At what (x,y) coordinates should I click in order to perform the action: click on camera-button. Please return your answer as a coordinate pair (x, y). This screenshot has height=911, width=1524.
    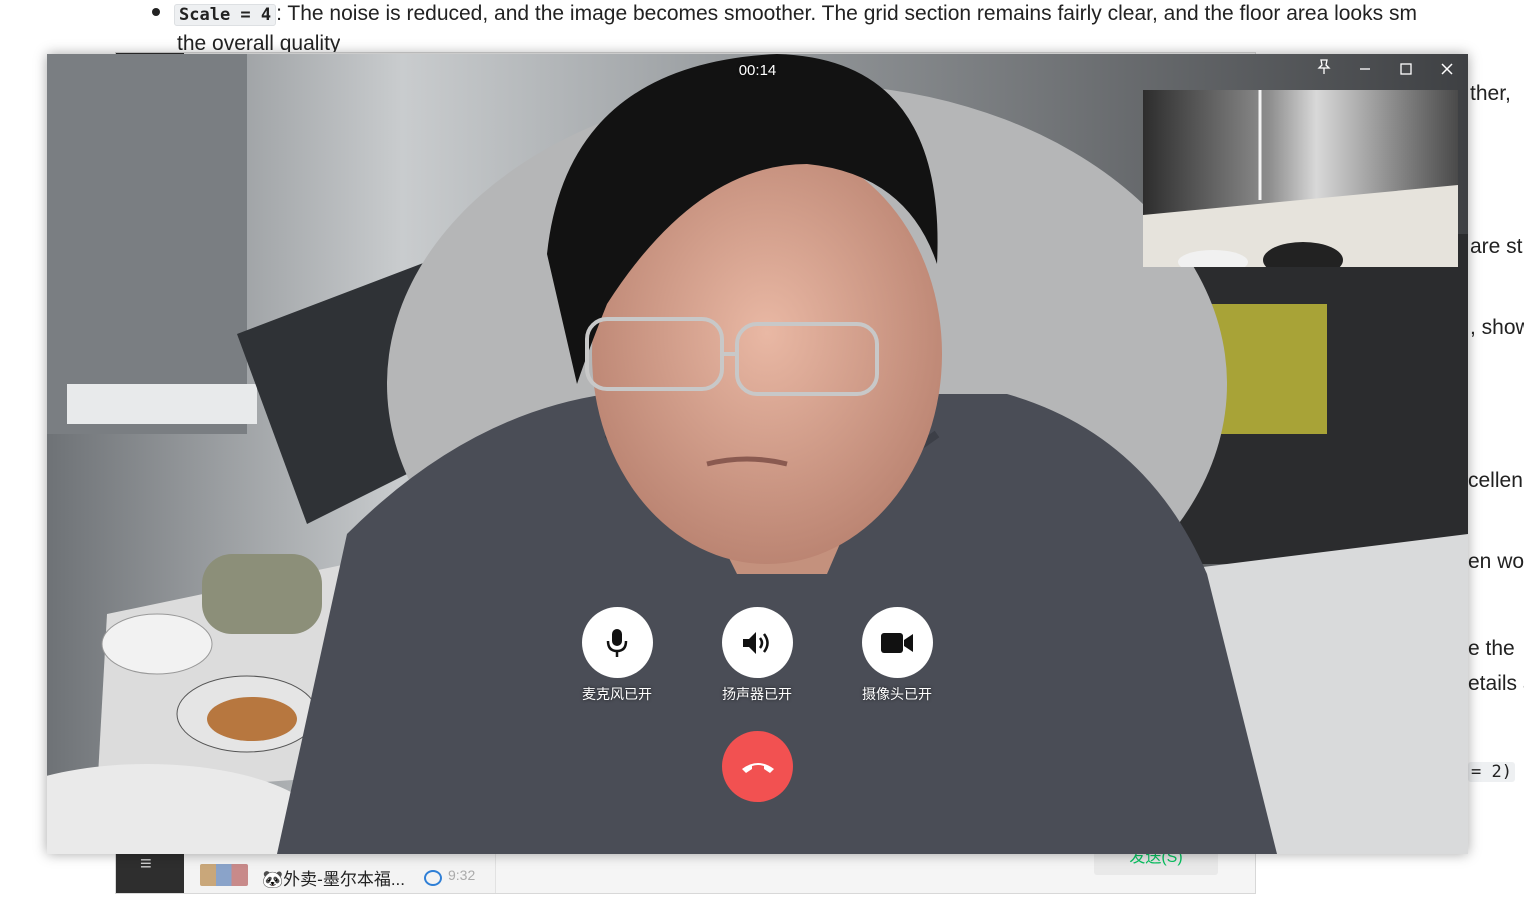
    Looking at the image, I should click on (897, 642).